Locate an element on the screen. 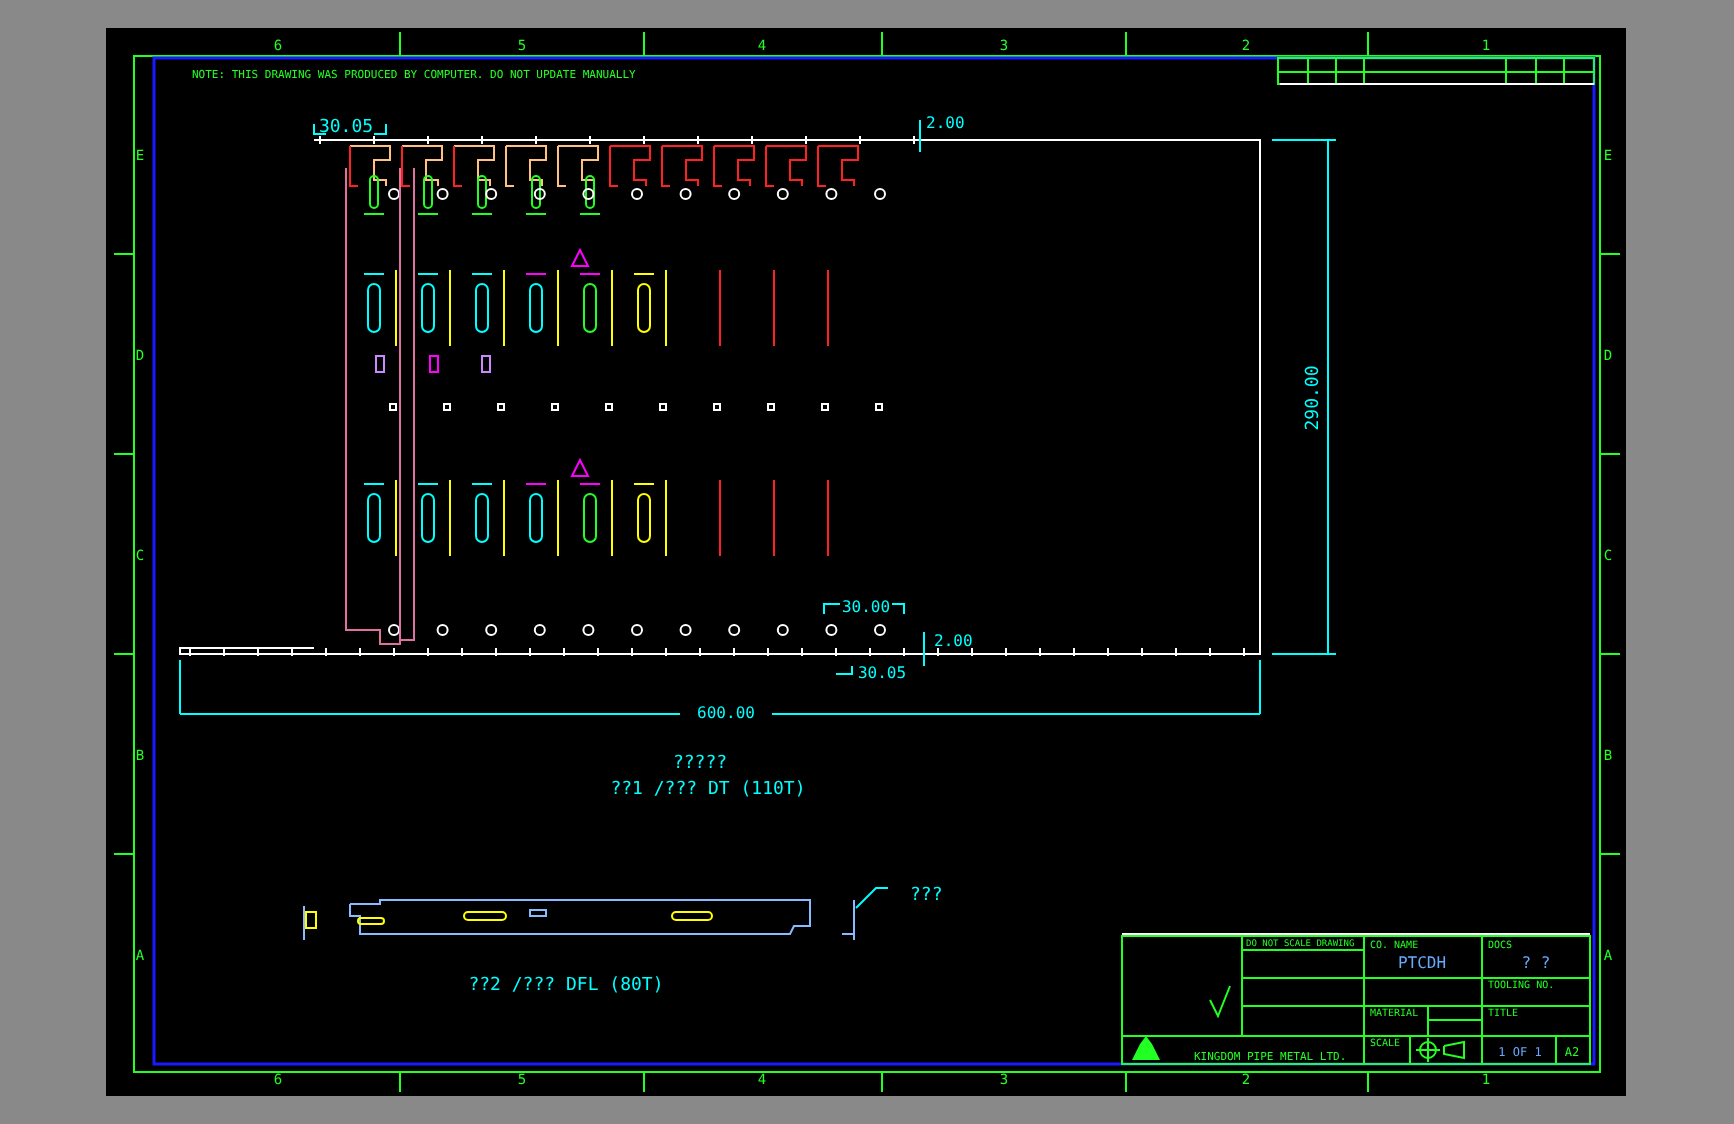 Image resolution: width=1734 pixels, height=1124 pixels. projection-symbol-icon is located at coordinates (1440, 1050).